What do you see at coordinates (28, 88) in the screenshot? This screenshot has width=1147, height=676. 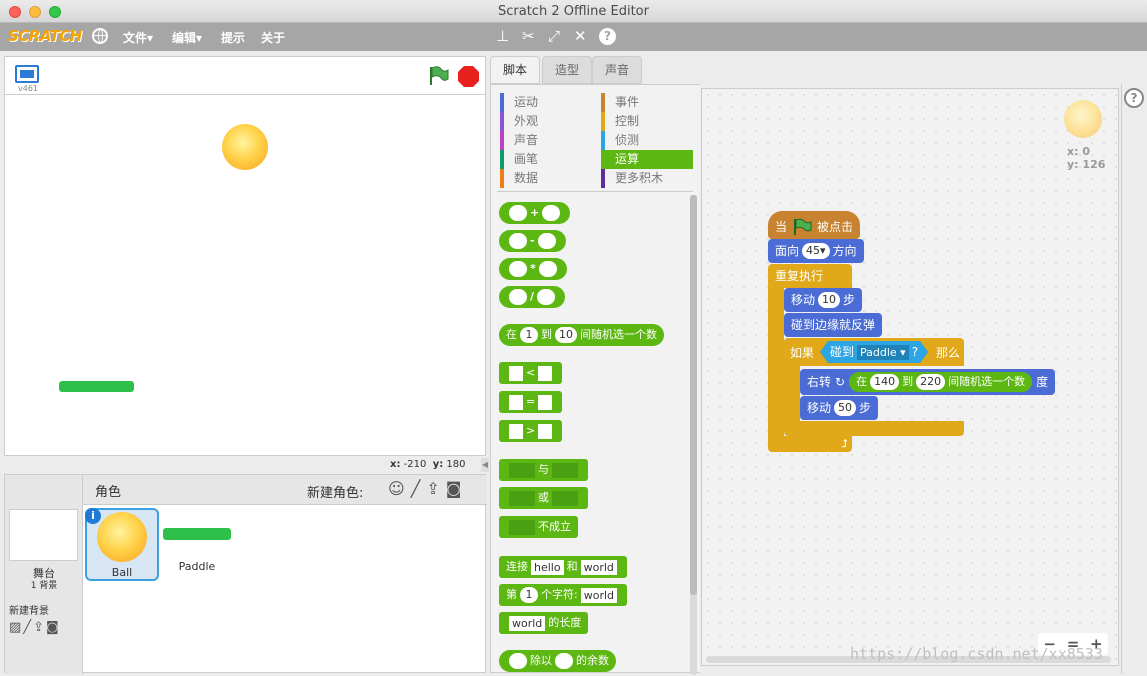 I see `version-label: v461` at bounding box center [28, 88].